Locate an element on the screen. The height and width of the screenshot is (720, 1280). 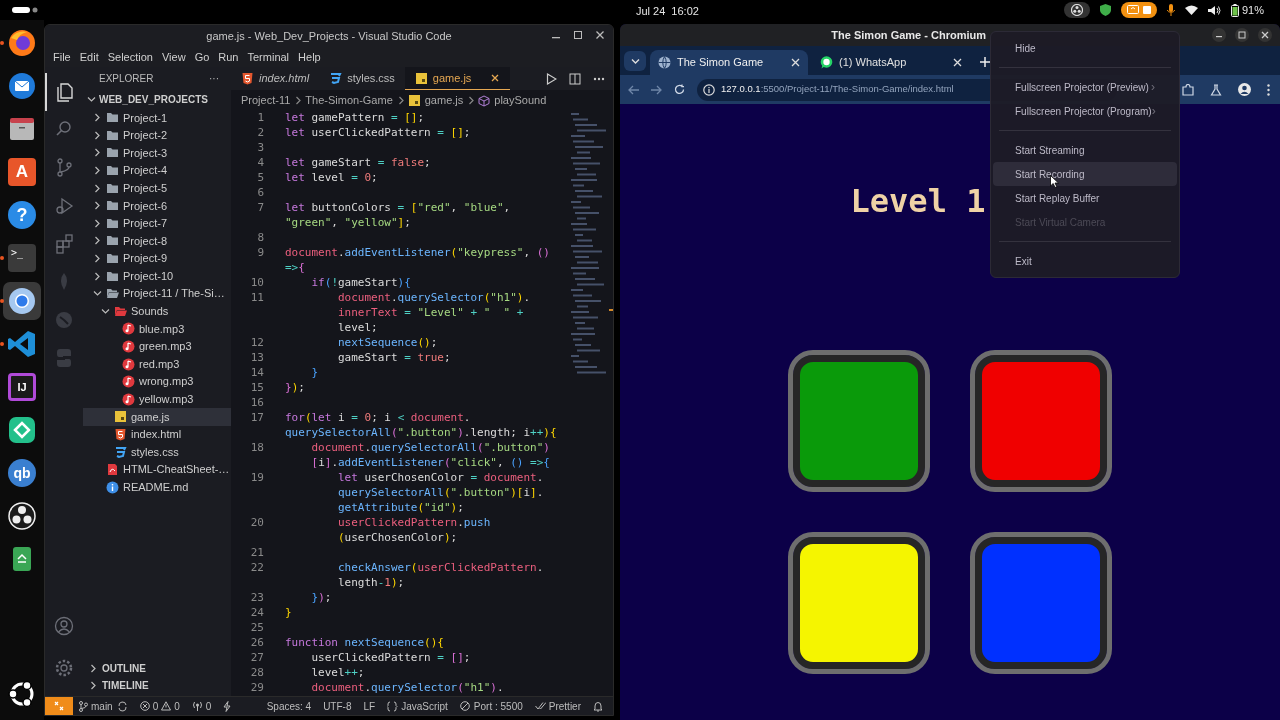
source-control-icon is located at coordinates (64, 168).